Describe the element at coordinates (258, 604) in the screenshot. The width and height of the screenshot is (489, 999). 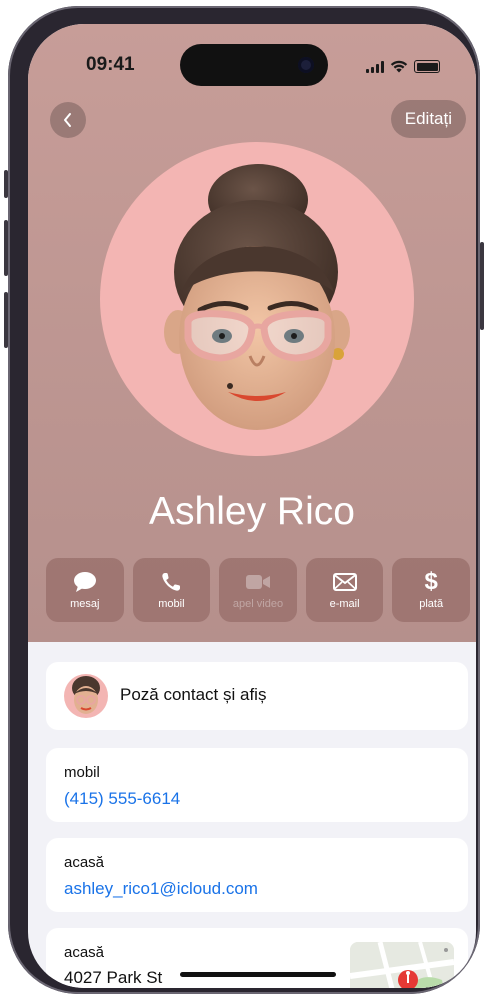
I see `action-label-video: apel video` at that location.